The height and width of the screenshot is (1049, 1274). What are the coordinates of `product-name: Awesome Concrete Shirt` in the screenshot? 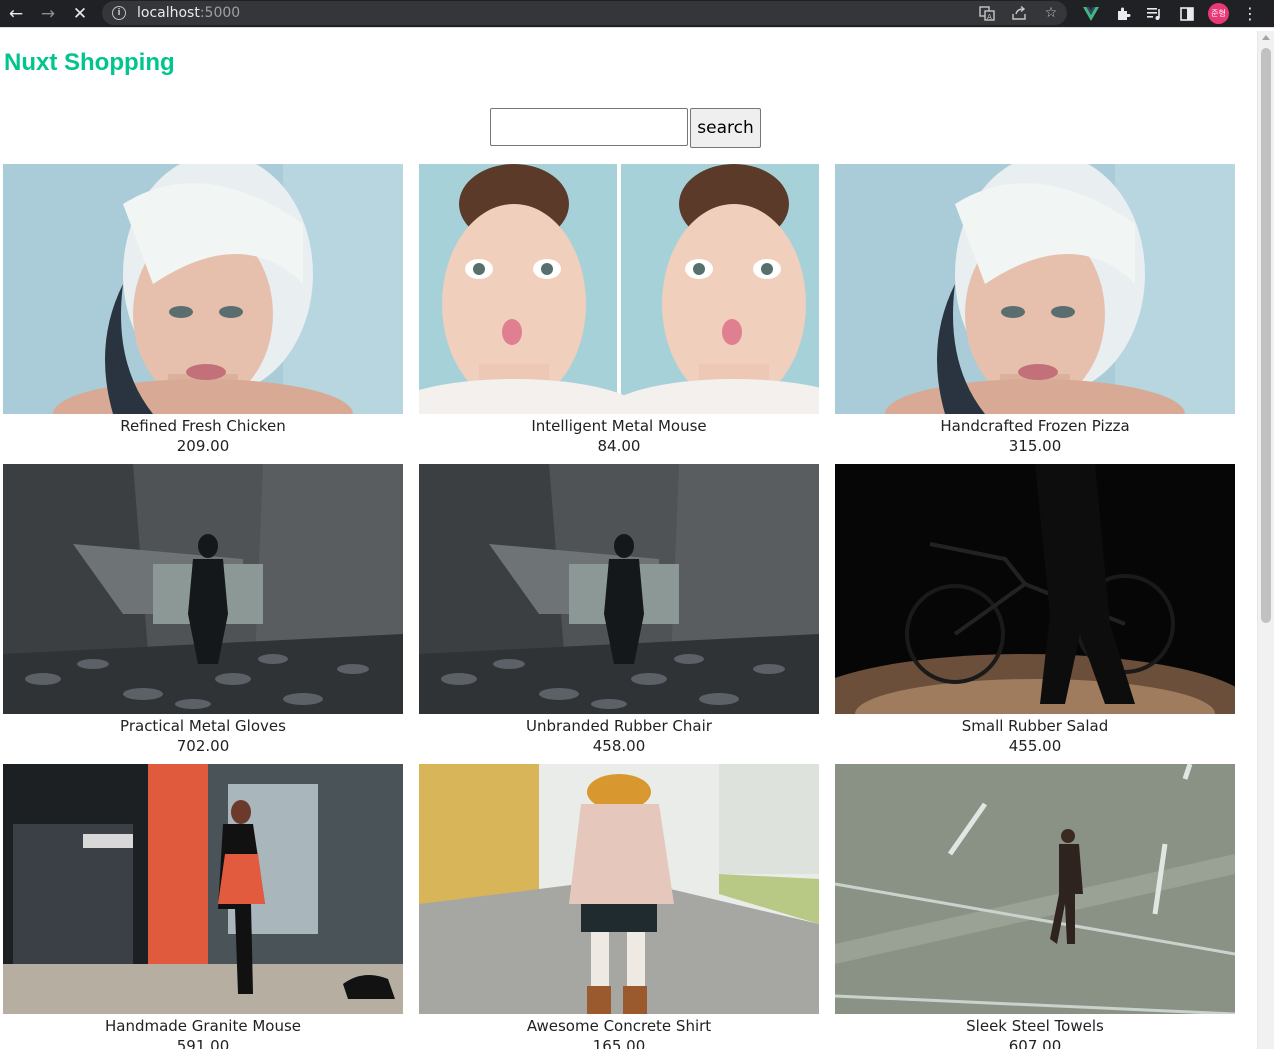 It's located at (619, 1026).